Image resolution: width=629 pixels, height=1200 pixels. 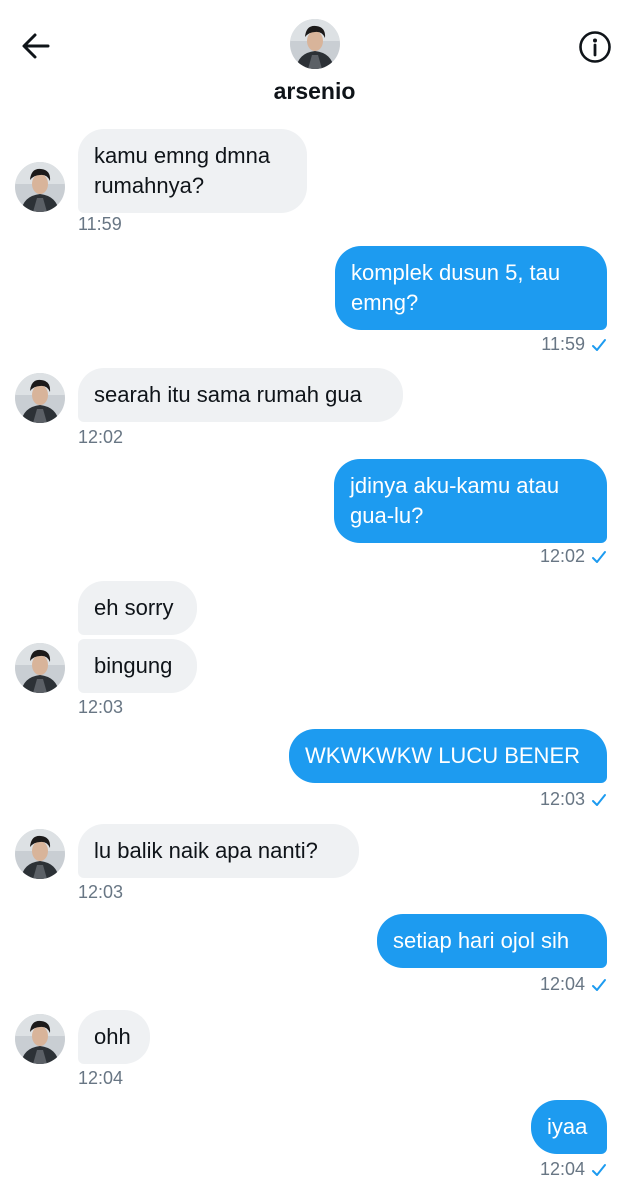 I want to click on message-time-row: 12:03, so click(x=573, y=799).